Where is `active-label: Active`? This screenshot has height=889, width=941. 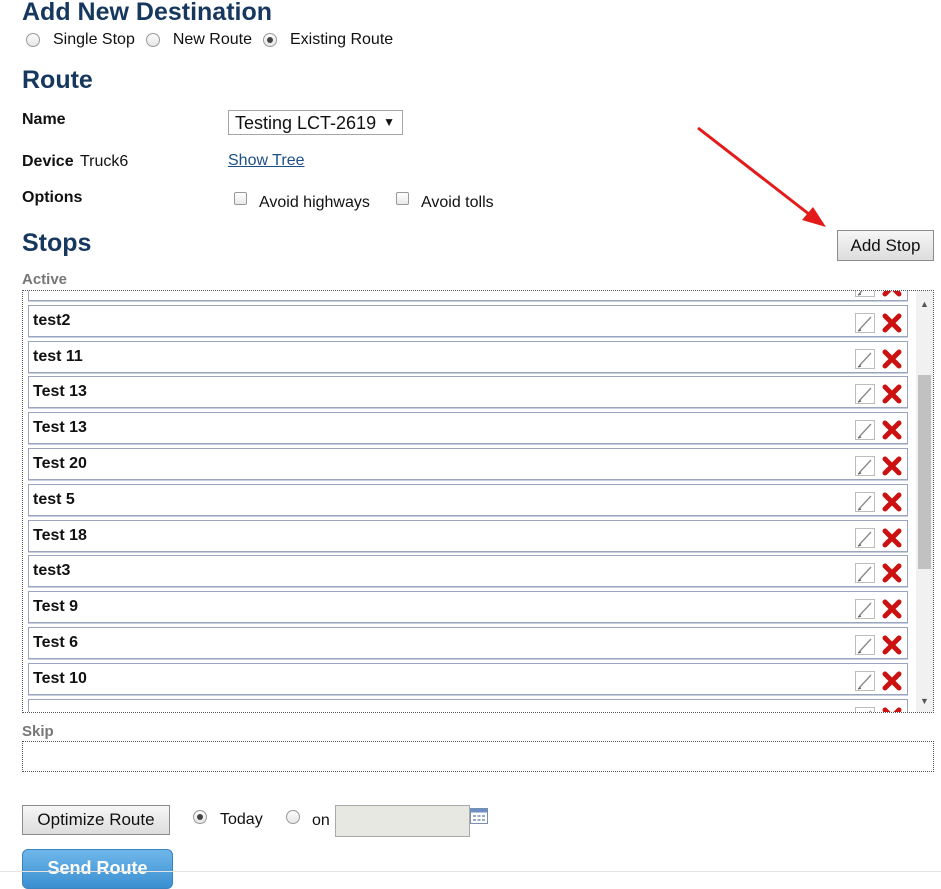
active-label: Active is located at coordinates (45, 279).